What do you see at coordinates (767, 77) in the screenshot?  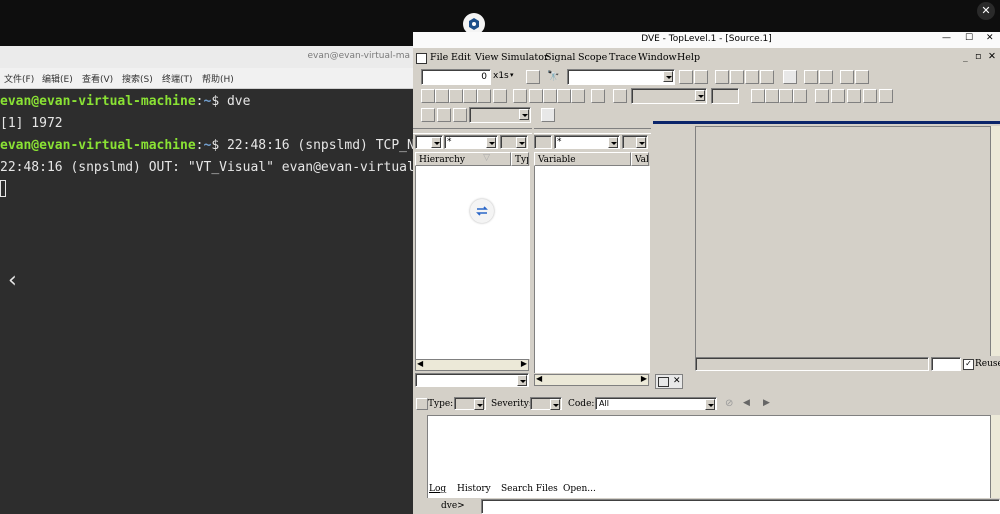 I see `restart-icon` at bounding box center [767, 77].